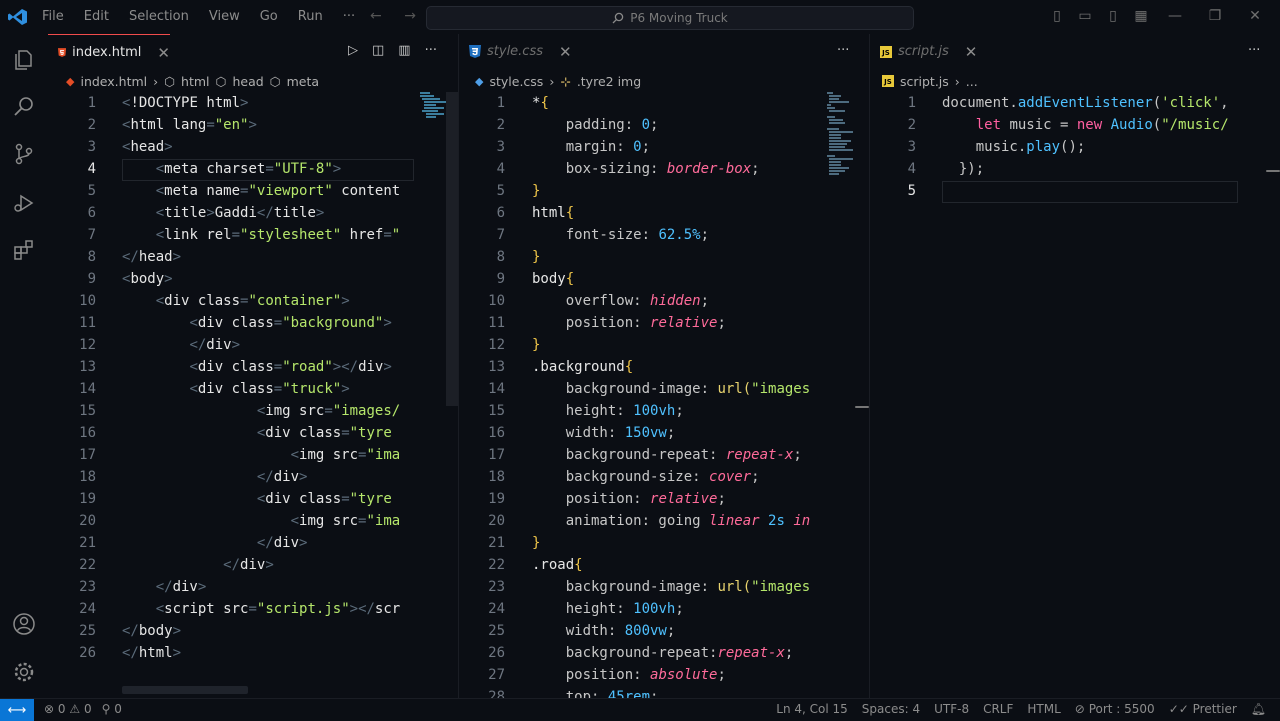 This screenshot has height=721, width=1280. Describe the element at coordinates (112, 709) in the screenshot. I see `ports-indicator: ⚲ 0` at that location.